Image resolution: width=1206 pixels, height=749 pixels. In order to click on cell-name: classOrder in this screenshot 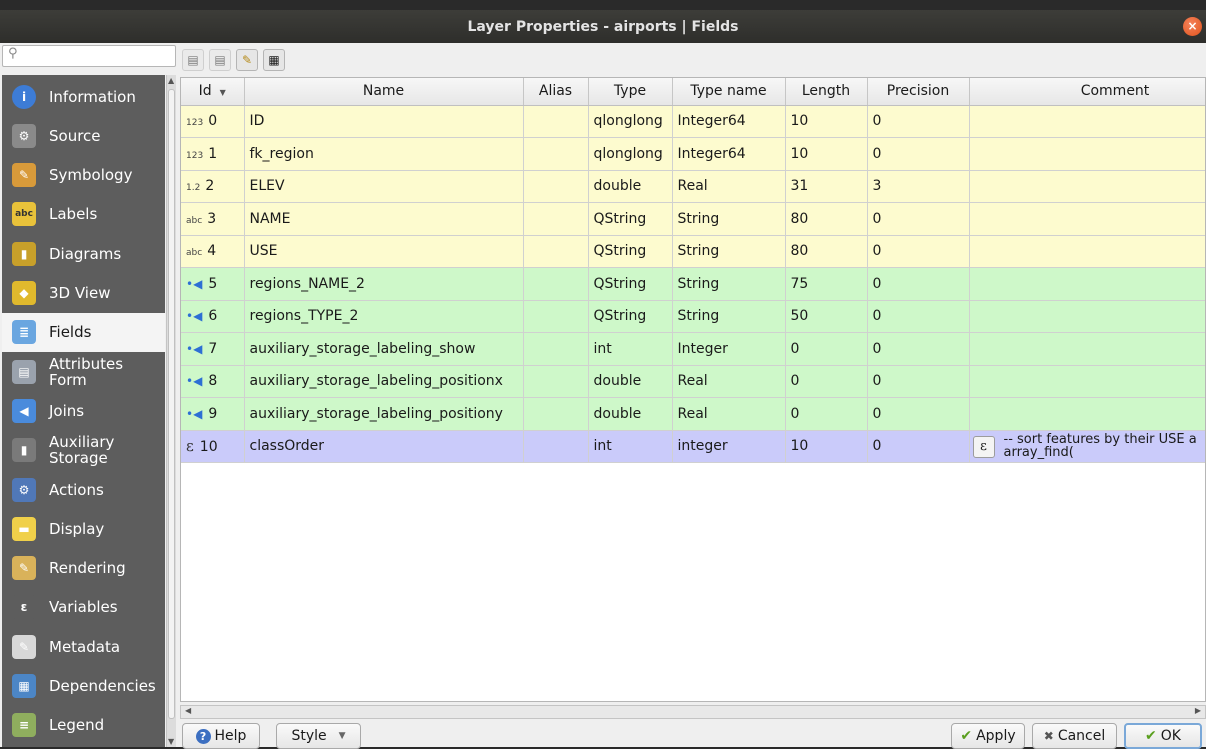, I will do `click(384, 446)`.